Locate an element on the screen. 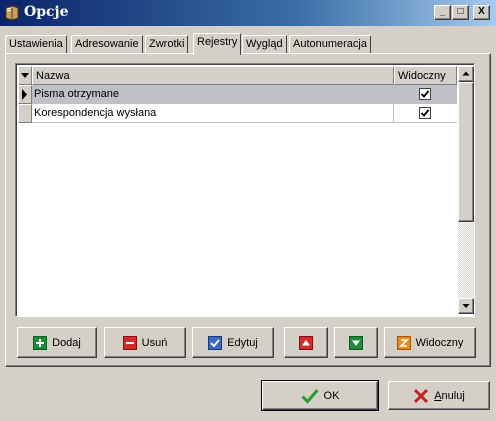  tab-adresowanie: Adresowanie is located at coordinates (107, 44).